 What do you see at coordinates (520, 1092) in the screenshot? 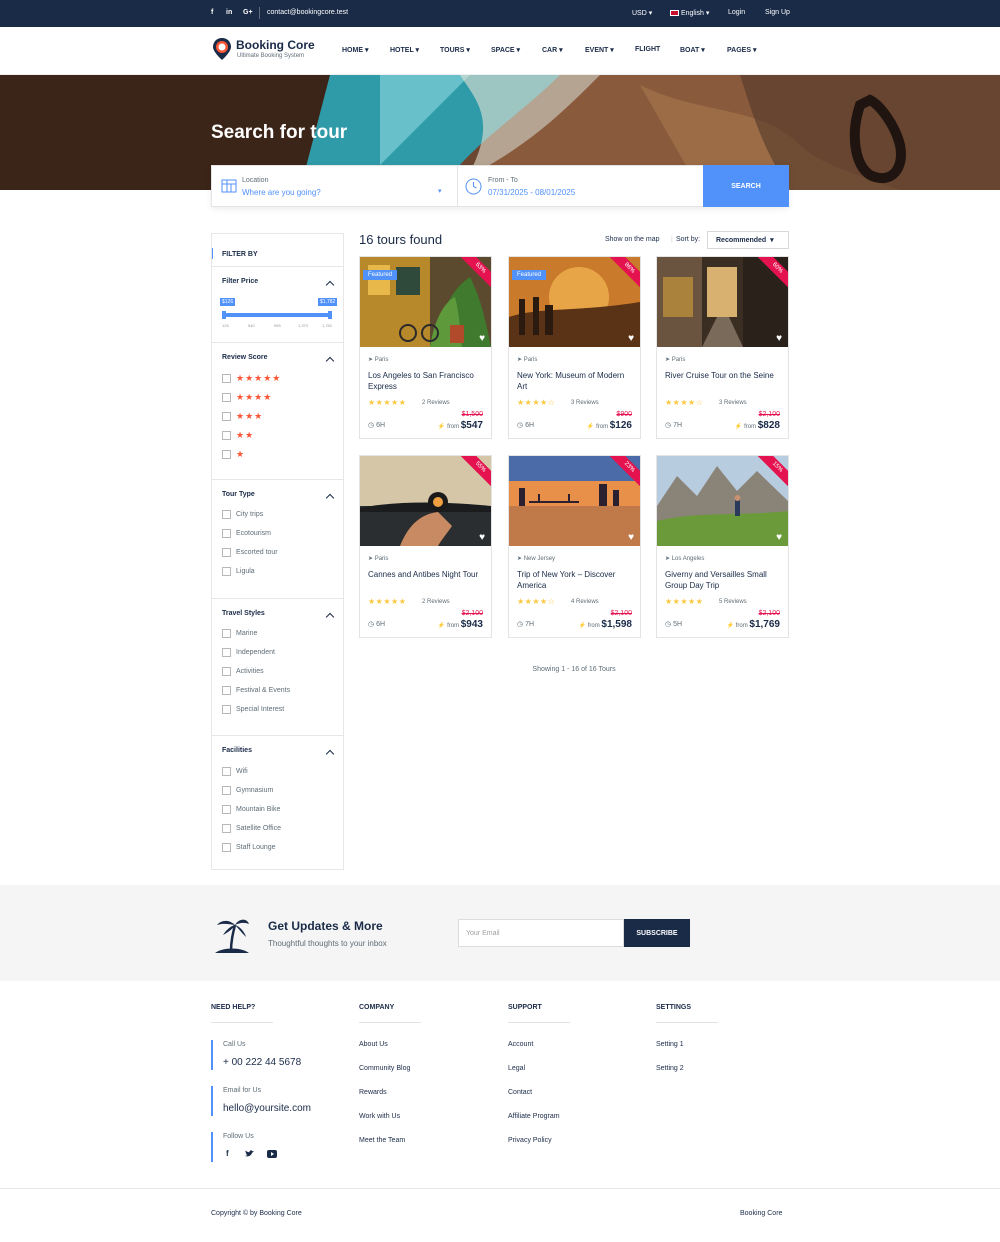
I see `footer-link: Contact` at bounding box center [520, 1092].